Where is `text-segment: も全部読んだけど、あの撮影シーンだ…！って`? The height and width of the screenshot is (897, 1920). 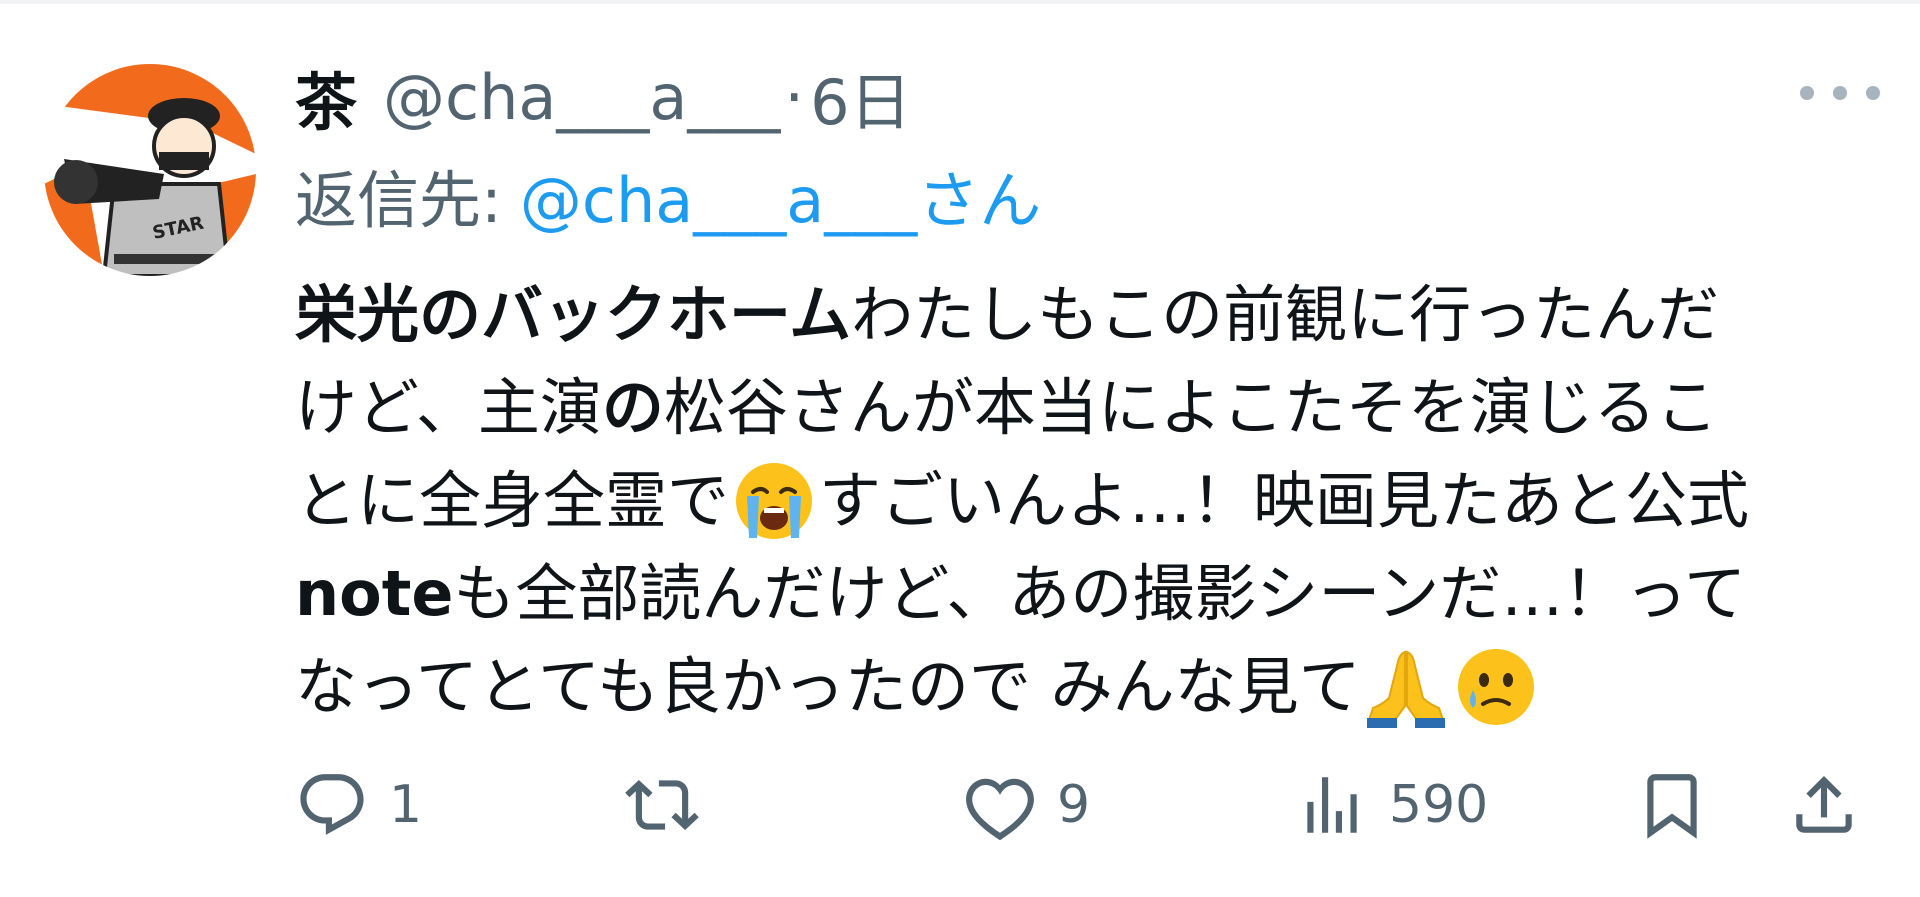 text-segment: も全部読んだけど、あの撮影シーンだ…！って is located at coordinates (1100, 593).